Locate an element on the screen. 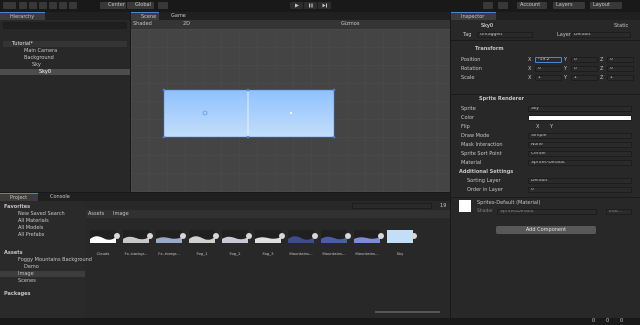 This screenshot has height=325, width=640. draw-mode-dropdown: Simple is located at coordinates (580, 136).